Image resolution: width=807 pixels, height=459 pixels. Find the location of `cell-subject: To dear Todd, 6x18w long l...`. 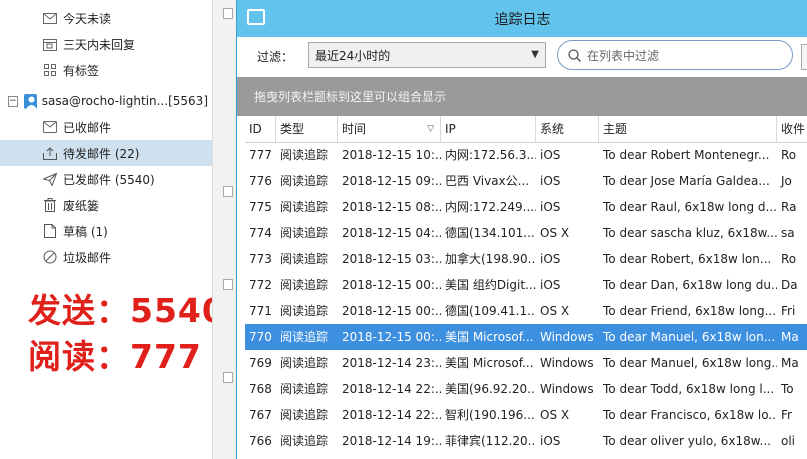

cell-subject: To dear Todd, 6x18w long l... is located at coordinates (689, 389).